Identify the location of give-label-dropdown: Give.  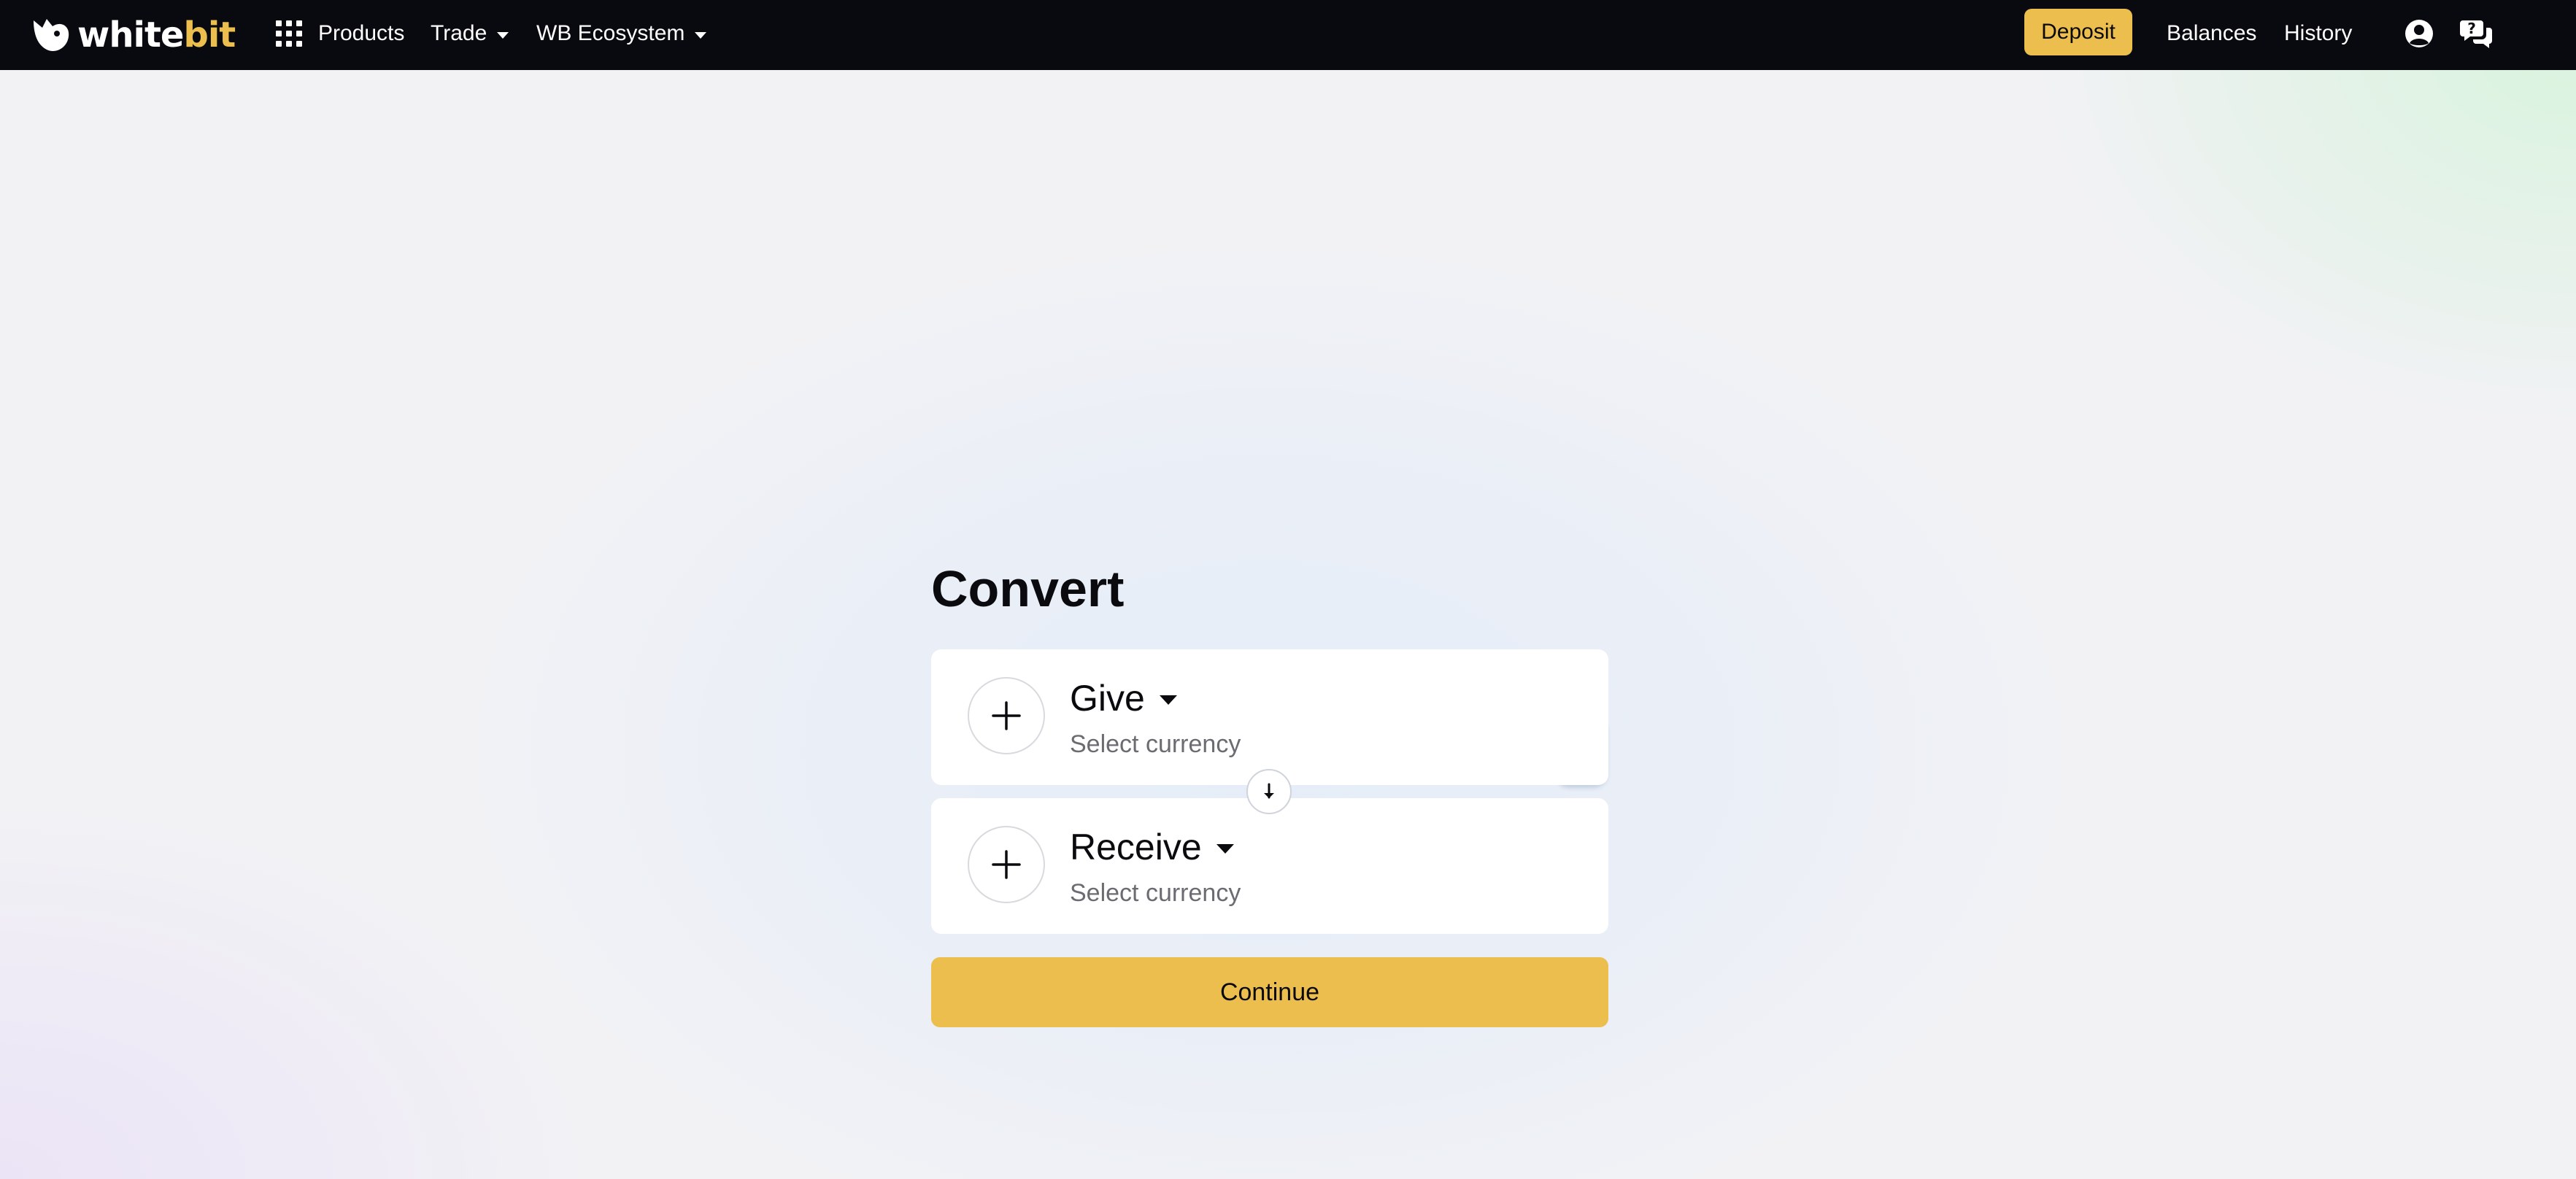
(1123, 698).